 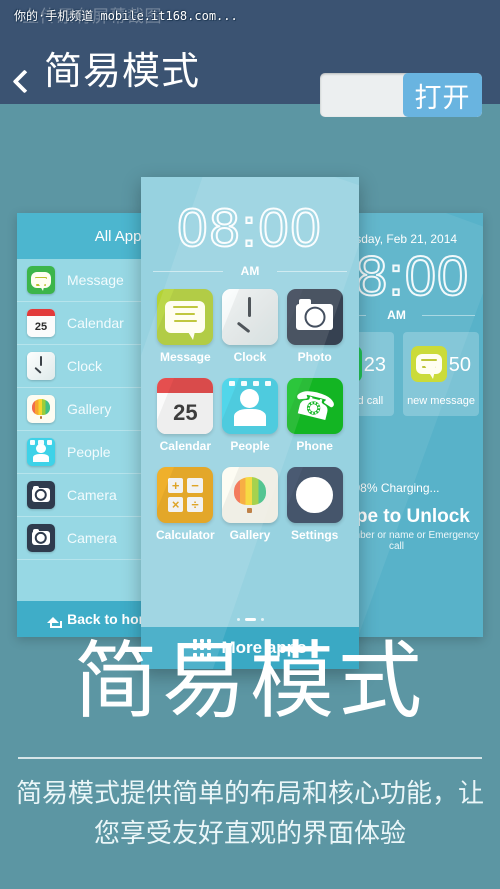 I want to click on app-tile-phone: ☎ Phone, so click(x=314, y=415).